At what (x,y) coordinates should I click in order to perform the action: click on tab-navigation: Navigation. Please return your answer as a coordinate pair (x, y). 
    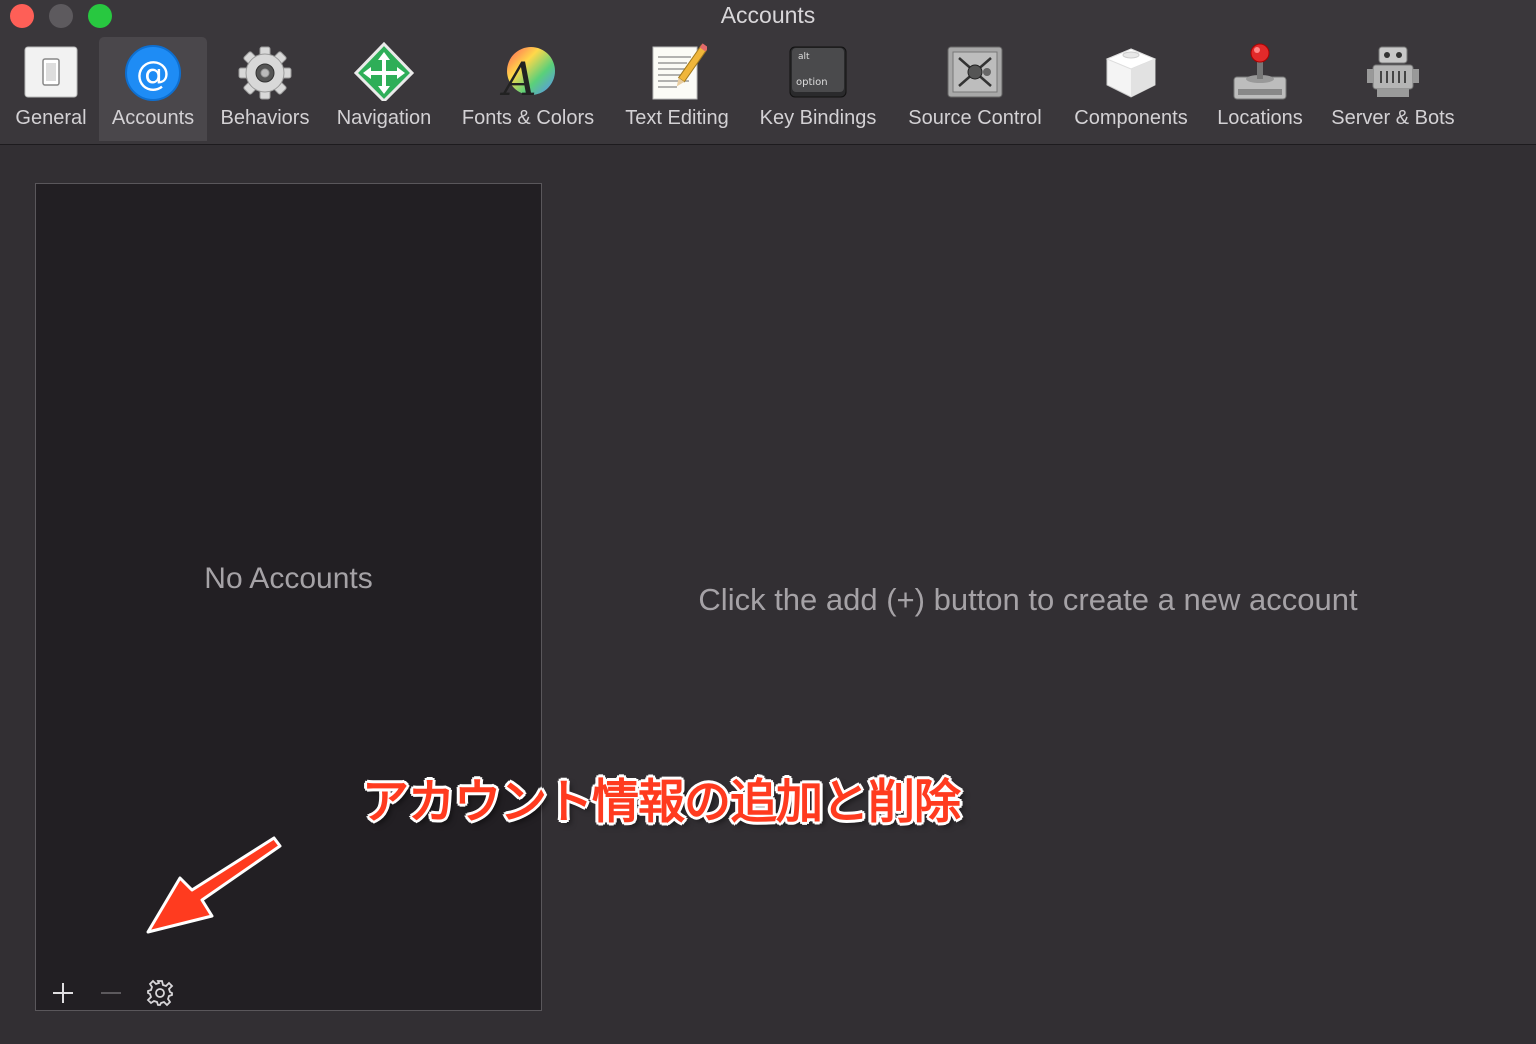
    Looking at the image, I should click on (384, 89).